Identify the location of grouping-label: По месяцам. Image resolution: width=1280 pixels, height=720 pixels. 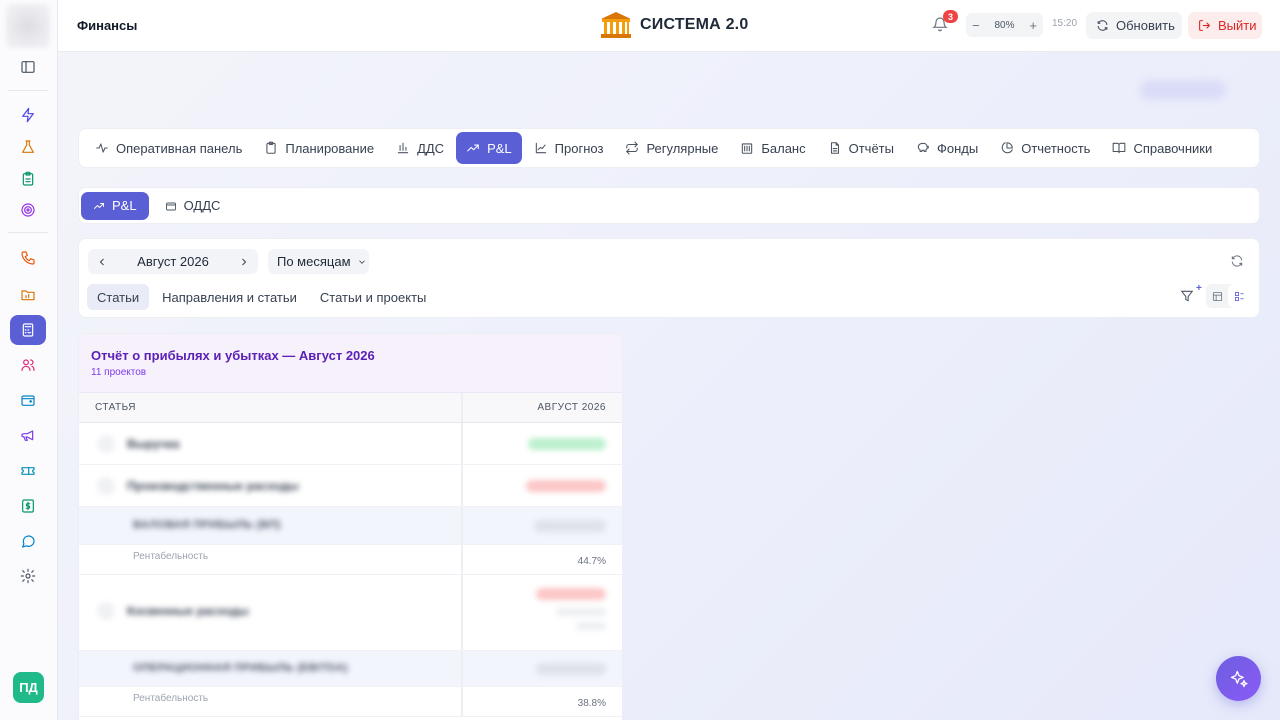
(314, 261).